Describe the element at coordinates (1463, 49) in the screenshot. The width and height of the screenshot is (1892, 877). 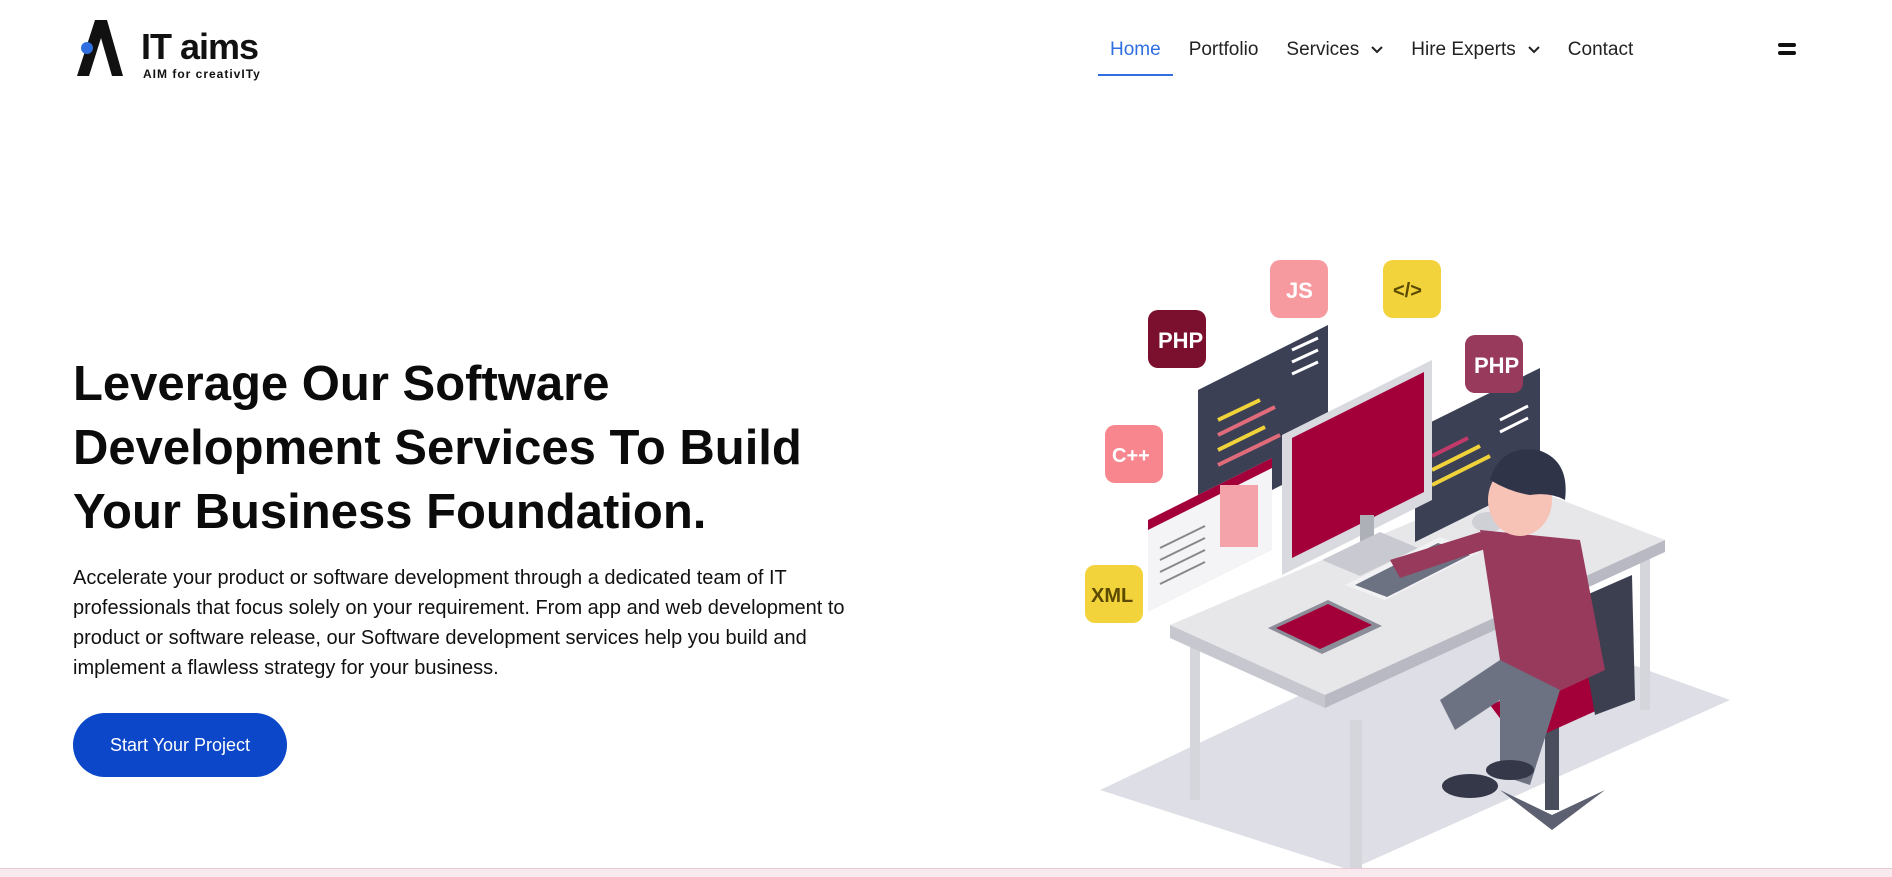
I see `nav-item-label: Hire Experts` at that location.